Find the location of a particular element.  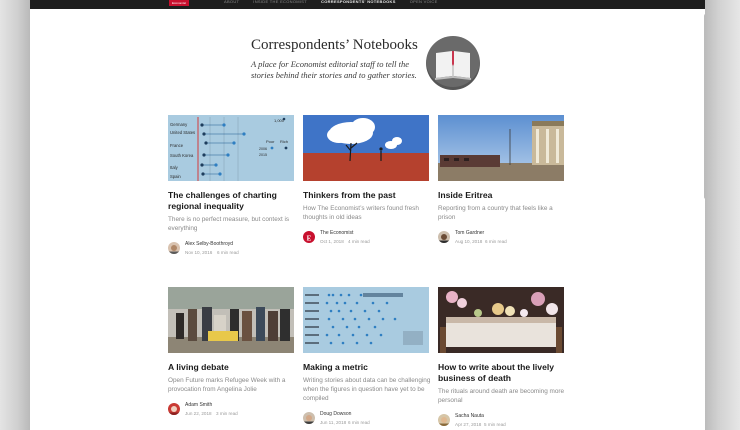

author-name: The Economist is located at coordinates (336, 233).